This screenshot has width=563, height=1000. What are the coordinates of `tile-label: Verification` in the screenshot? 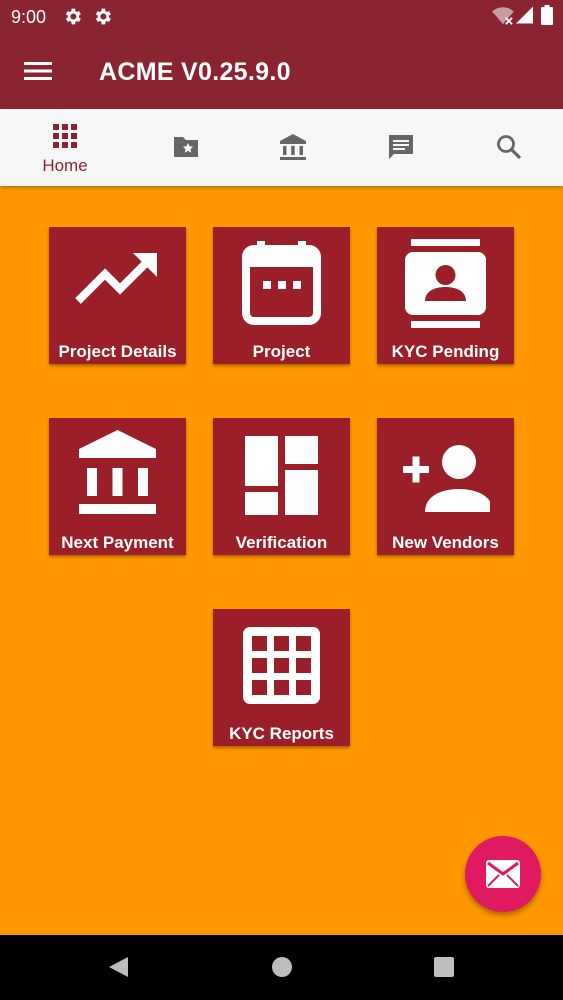 It's located at (281, 542).